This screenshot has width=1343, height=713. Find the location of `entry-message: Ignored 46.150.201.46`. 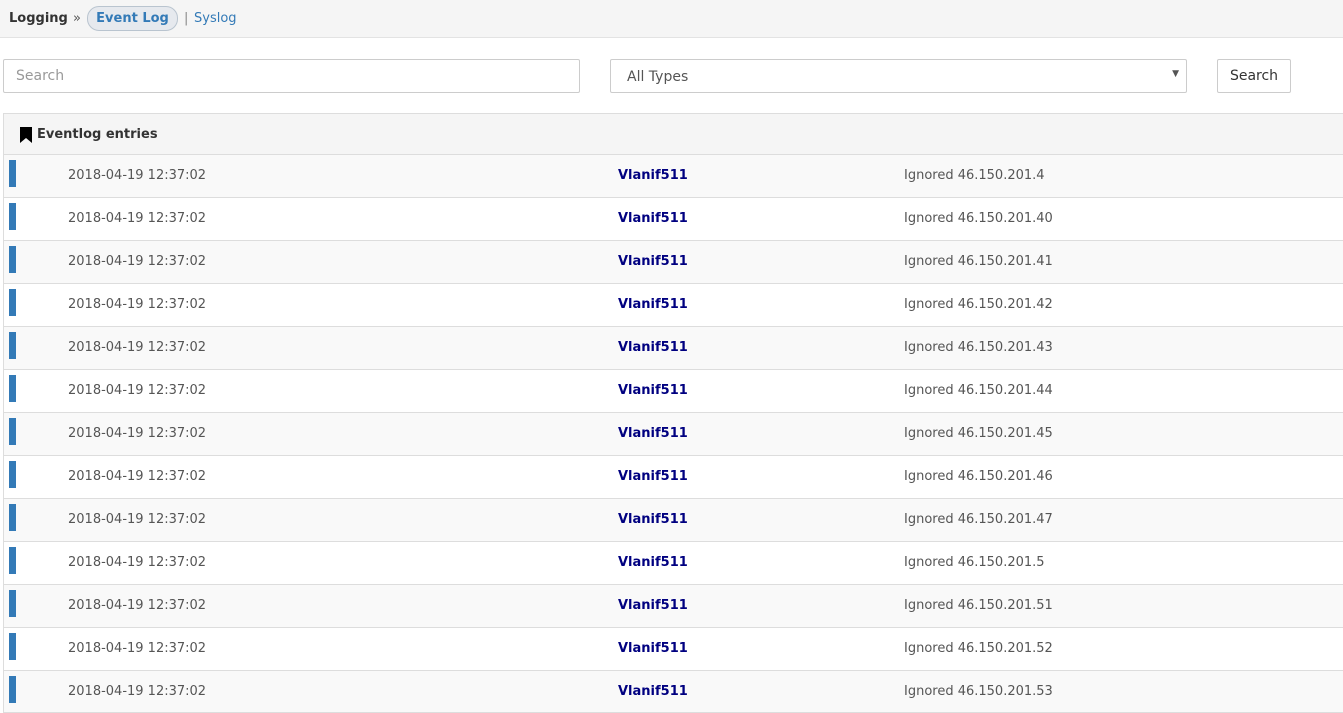

entry-message: Ignored 46.150.201.46 is located at coordinates (978, 476).